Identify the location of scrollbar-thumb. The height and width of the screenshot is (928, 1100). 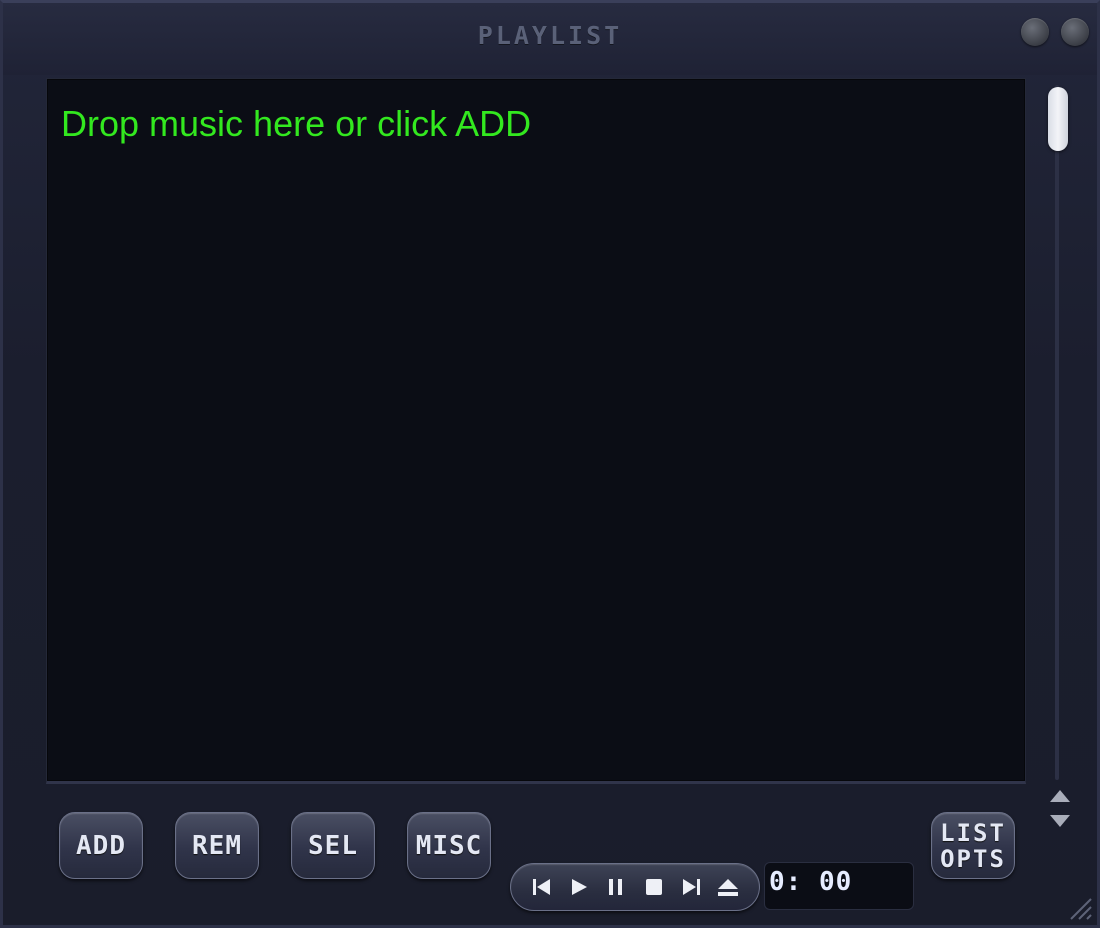
(1058, 119).